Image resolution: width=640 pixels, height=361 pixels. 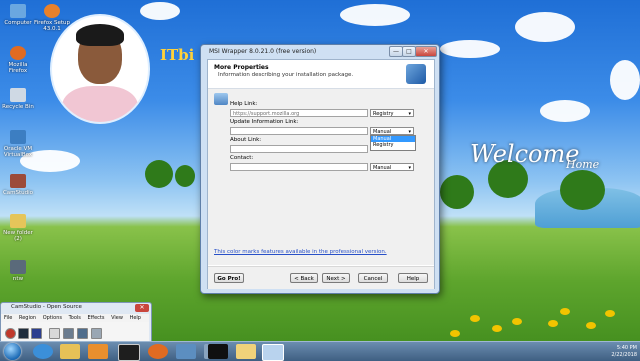 What do you see at coordinates (27, 318) in the screenshot?
I see `menu-region: Region` at bounding box center [27, 318].